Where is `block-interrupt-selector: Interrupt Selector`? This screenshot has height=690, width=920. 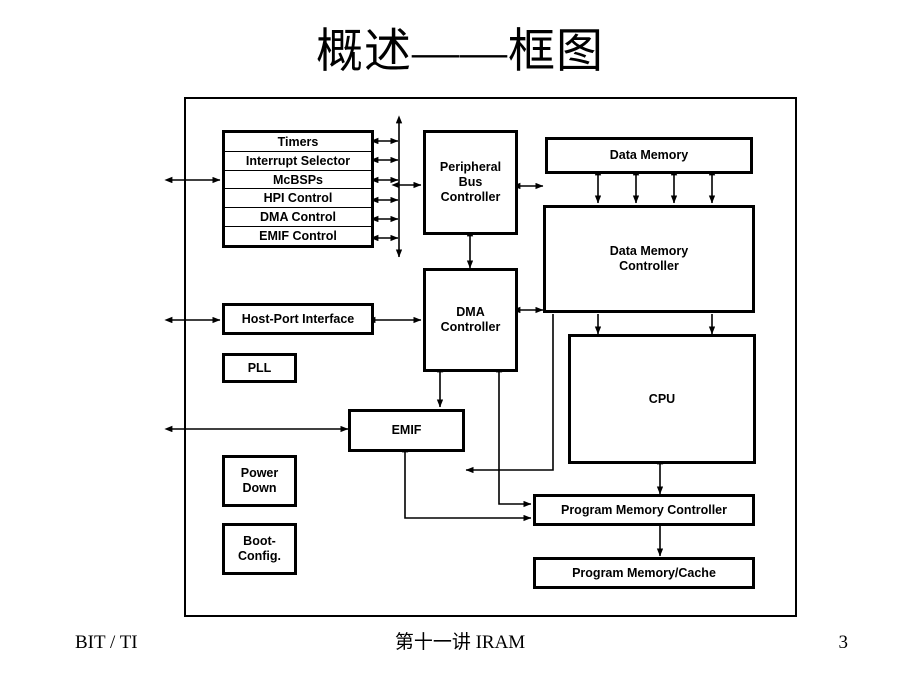
block-interrupt-selector: Interrupt Selector is located at coordinates (298, 161).